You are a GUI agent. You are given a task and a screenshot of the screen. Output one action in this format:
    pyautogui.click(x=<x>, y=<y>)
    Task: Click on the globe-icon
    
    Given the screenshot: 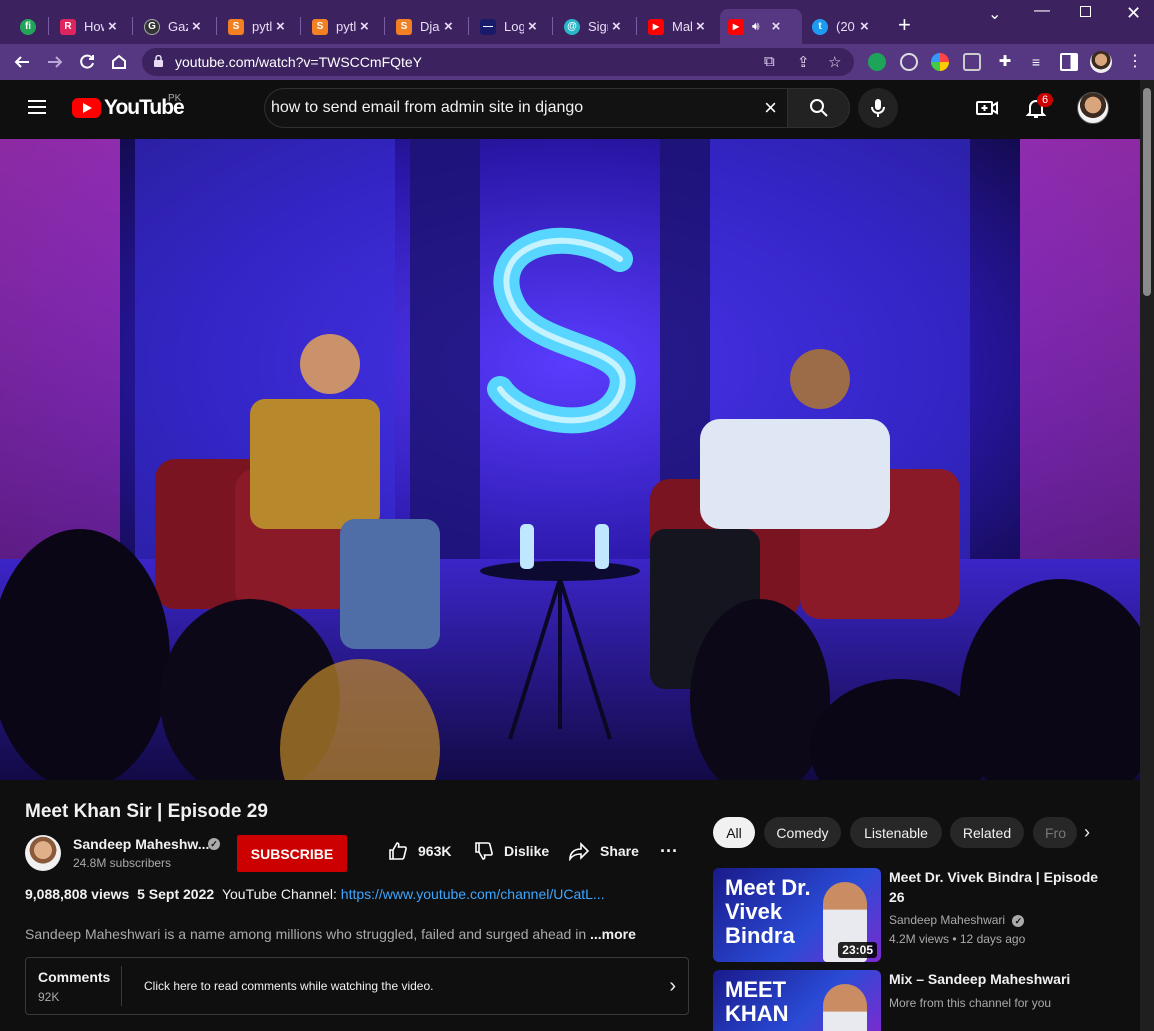 What is the action you would take?
    pyautogui.click(x=909, y=62)
    